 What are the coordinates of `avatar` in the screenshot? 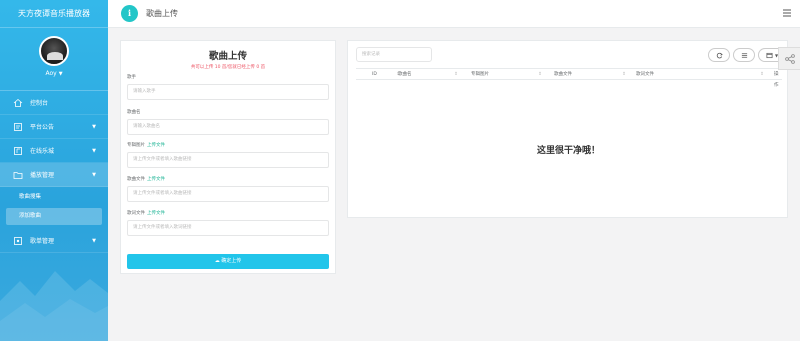 It's located at (54, 51).